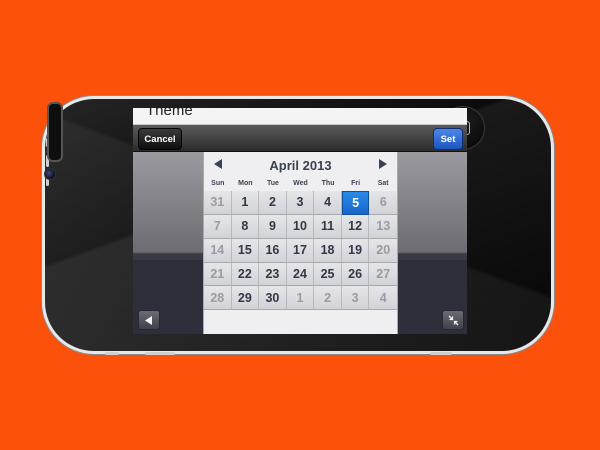 This screenshot has width=600, height=450. What do you see at coordinates (245, 250) in the screenshot?
I see `day-cell: 15` at bounding box center [245, 250].